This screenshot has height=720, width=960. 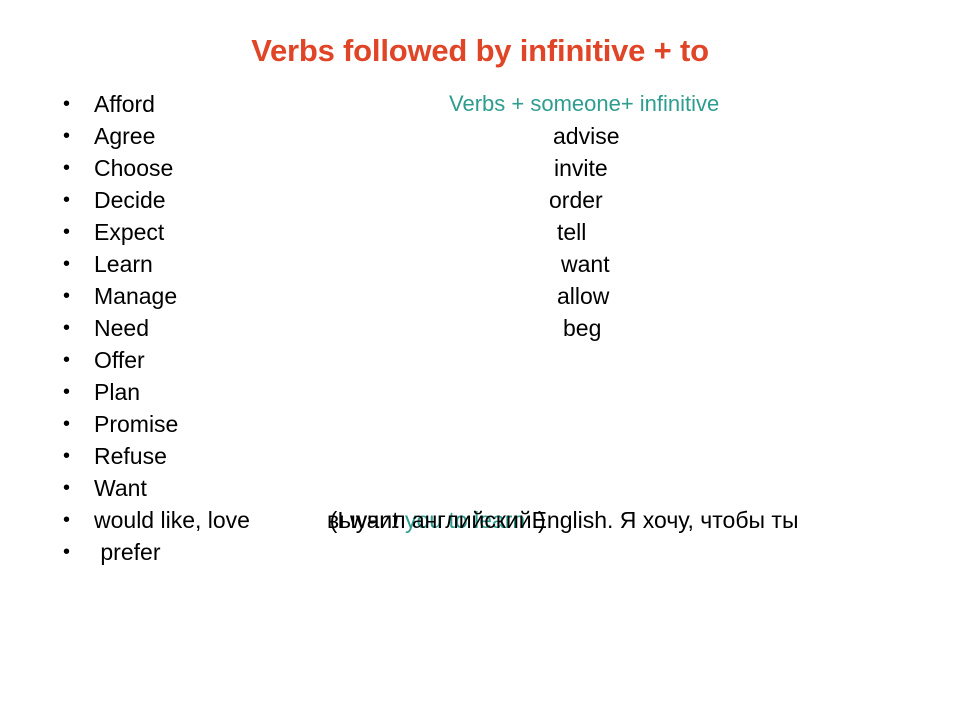 I want to click on object-verb-item: tell, so click(x=572, y=232).